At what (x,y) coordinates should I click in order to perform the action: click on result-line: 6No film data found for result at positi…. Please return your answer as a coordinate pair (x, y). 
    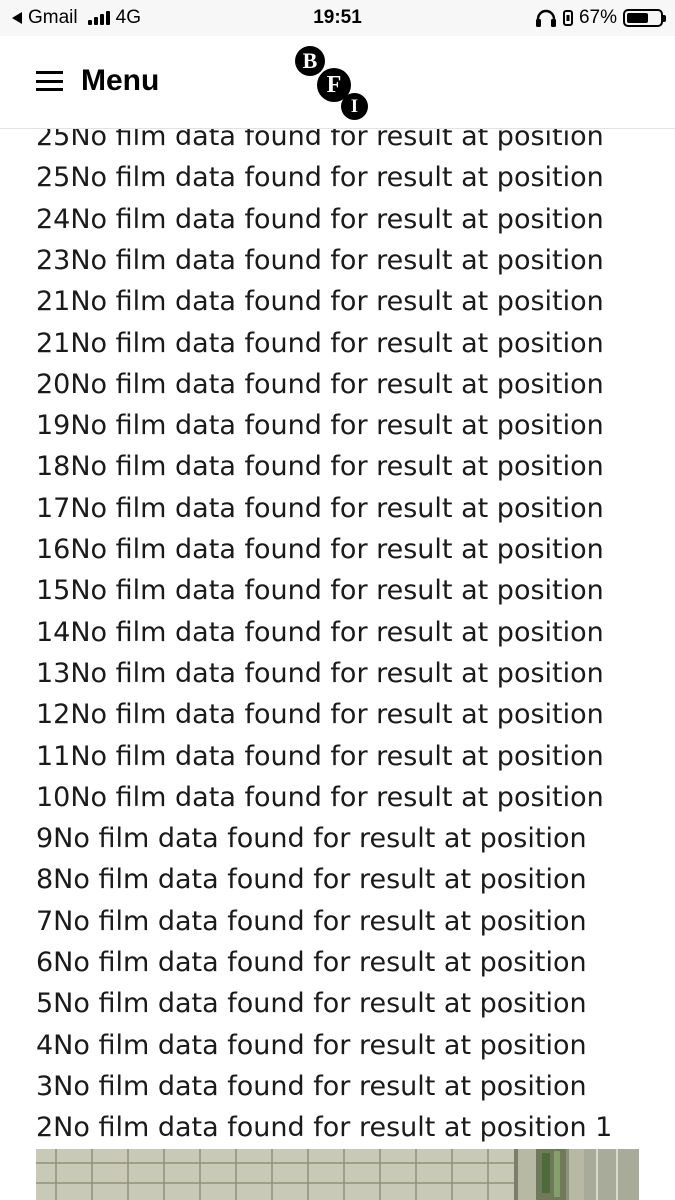
    Looking at the image, I should click on (311, 962).